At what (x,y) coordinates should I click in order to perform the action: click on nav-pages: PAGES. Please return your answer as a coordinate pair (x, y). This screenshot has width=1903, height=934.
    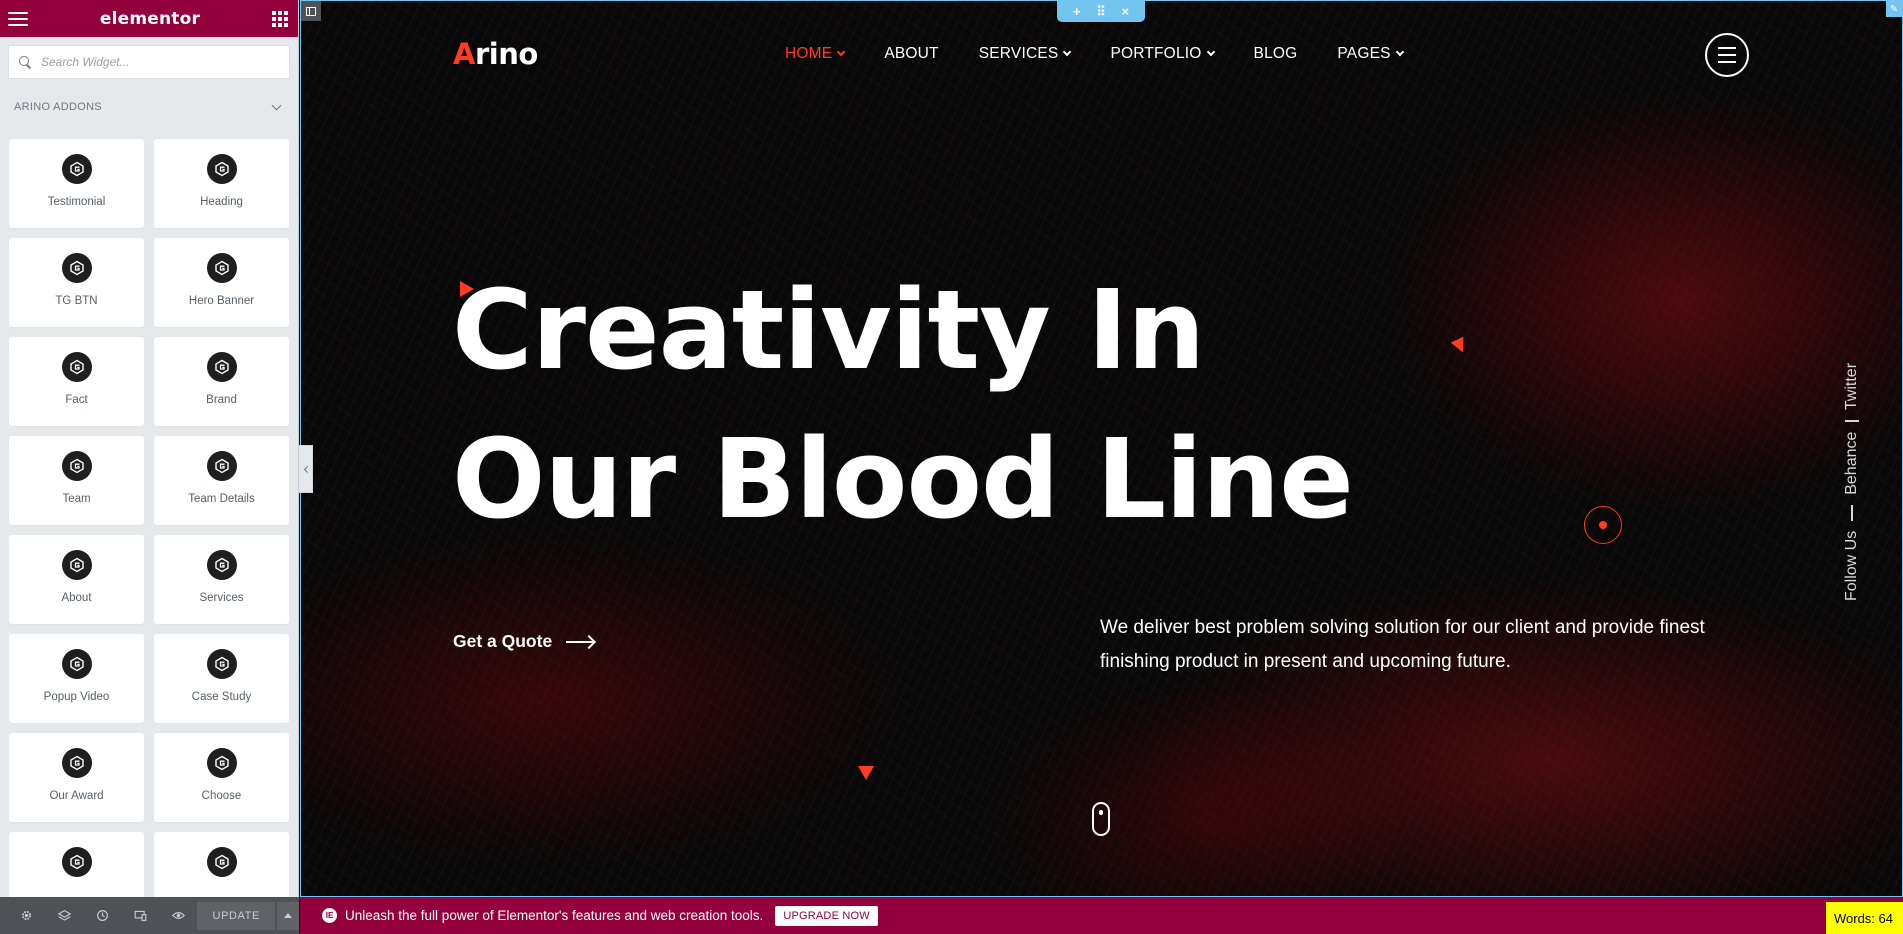
    Looking at the image, I should click on (1370, 54).